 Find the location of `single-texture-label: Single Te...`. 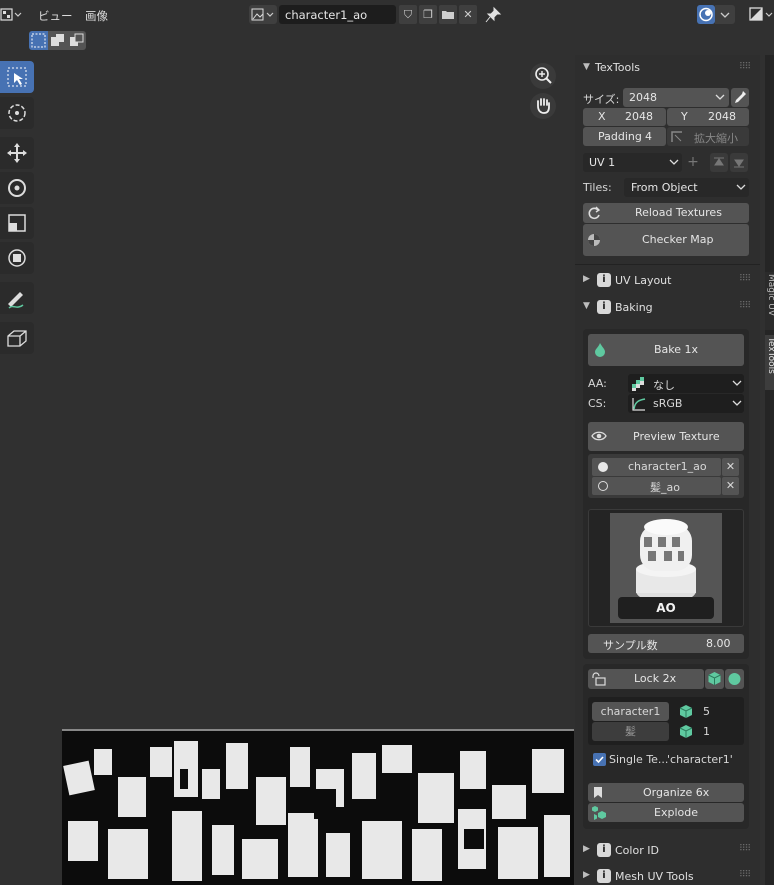

single-texture-label: Single Te... is located at coordinates (639, 759).